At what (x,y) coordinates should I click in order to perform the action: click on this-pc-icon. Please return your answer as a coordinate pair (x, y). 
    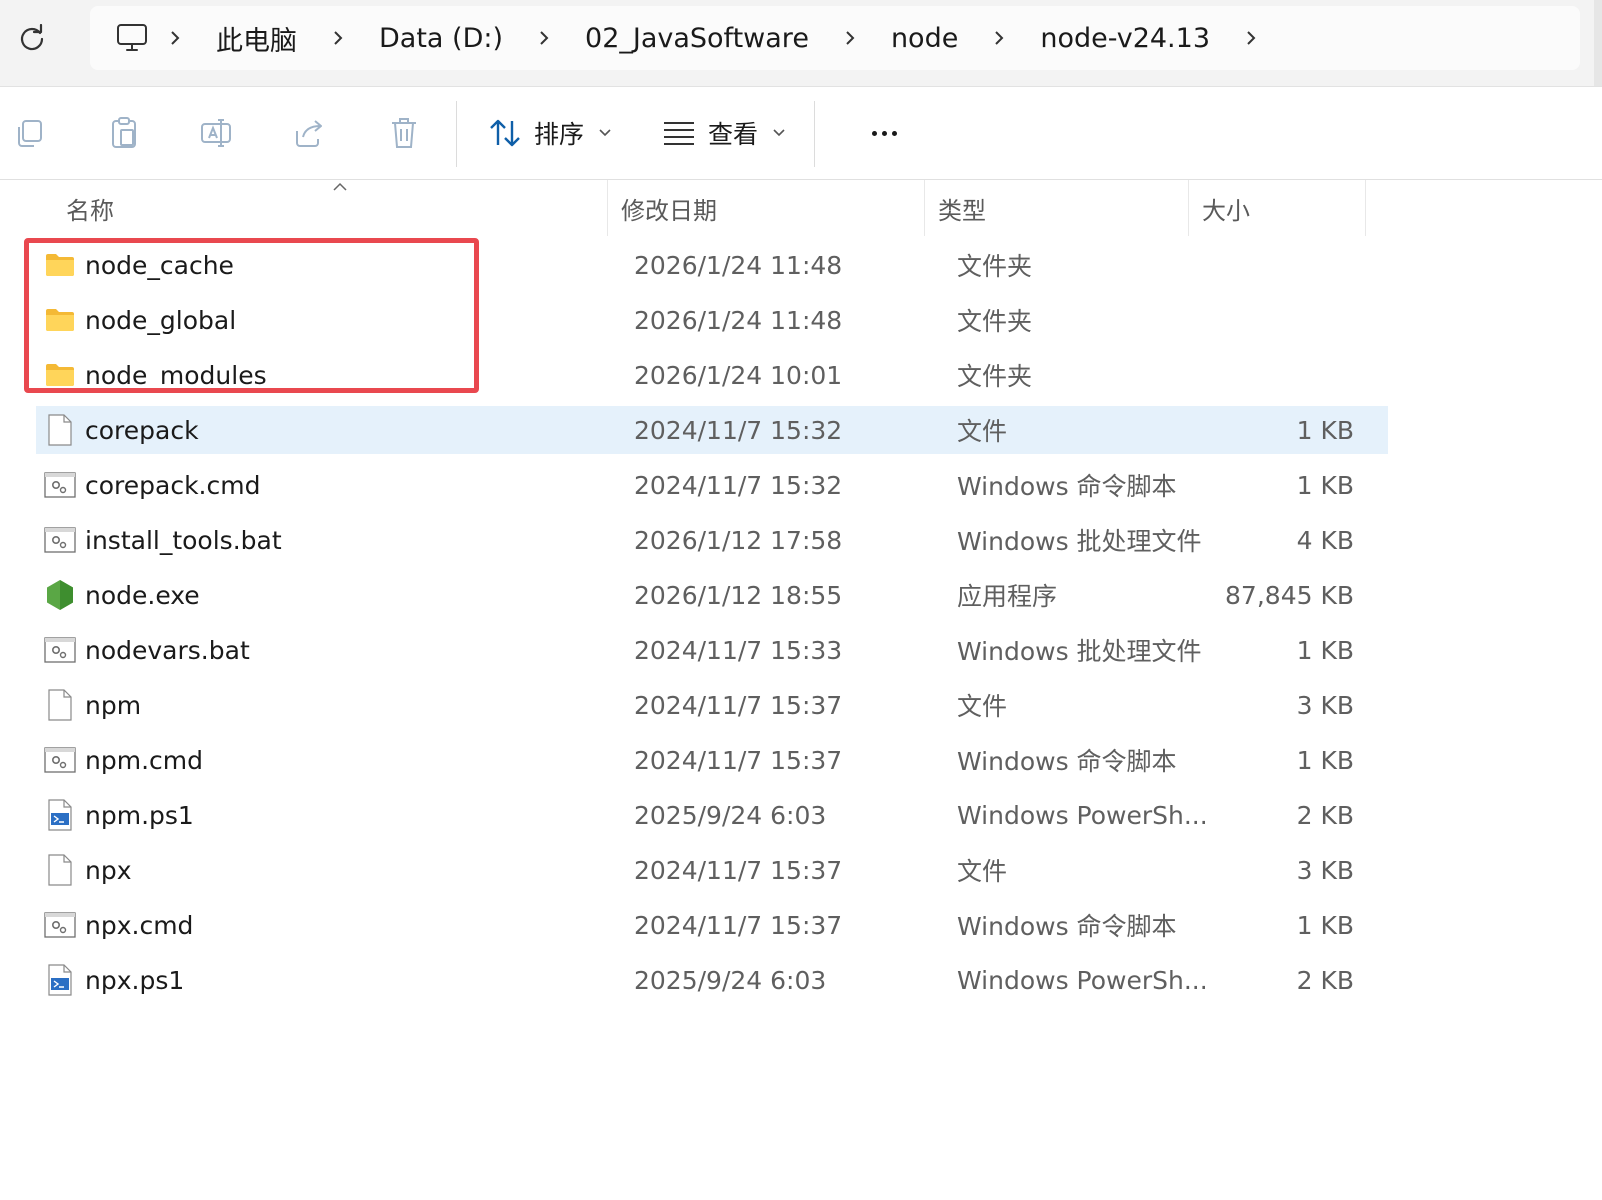
    Looking at the image, I should click on (132, 38).